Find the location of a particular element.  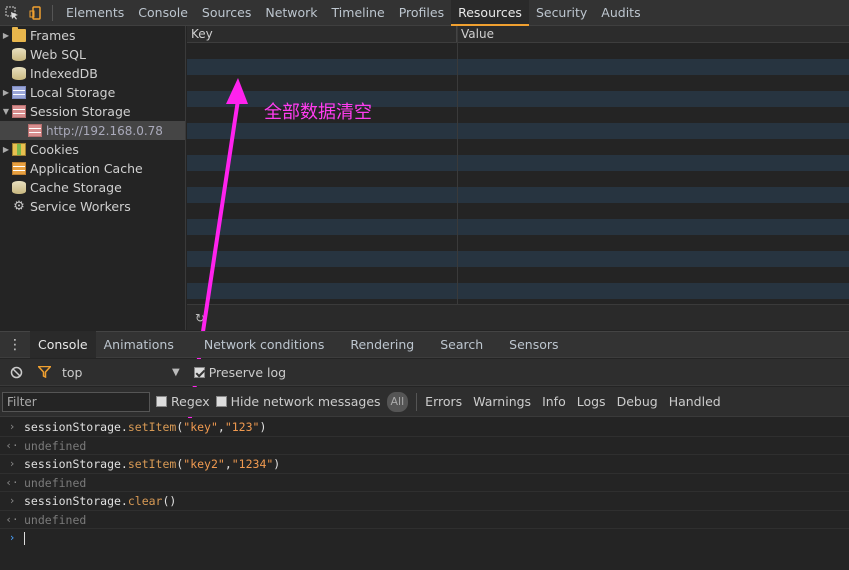

level-handled: Handled is located at coordinates (695, 401).